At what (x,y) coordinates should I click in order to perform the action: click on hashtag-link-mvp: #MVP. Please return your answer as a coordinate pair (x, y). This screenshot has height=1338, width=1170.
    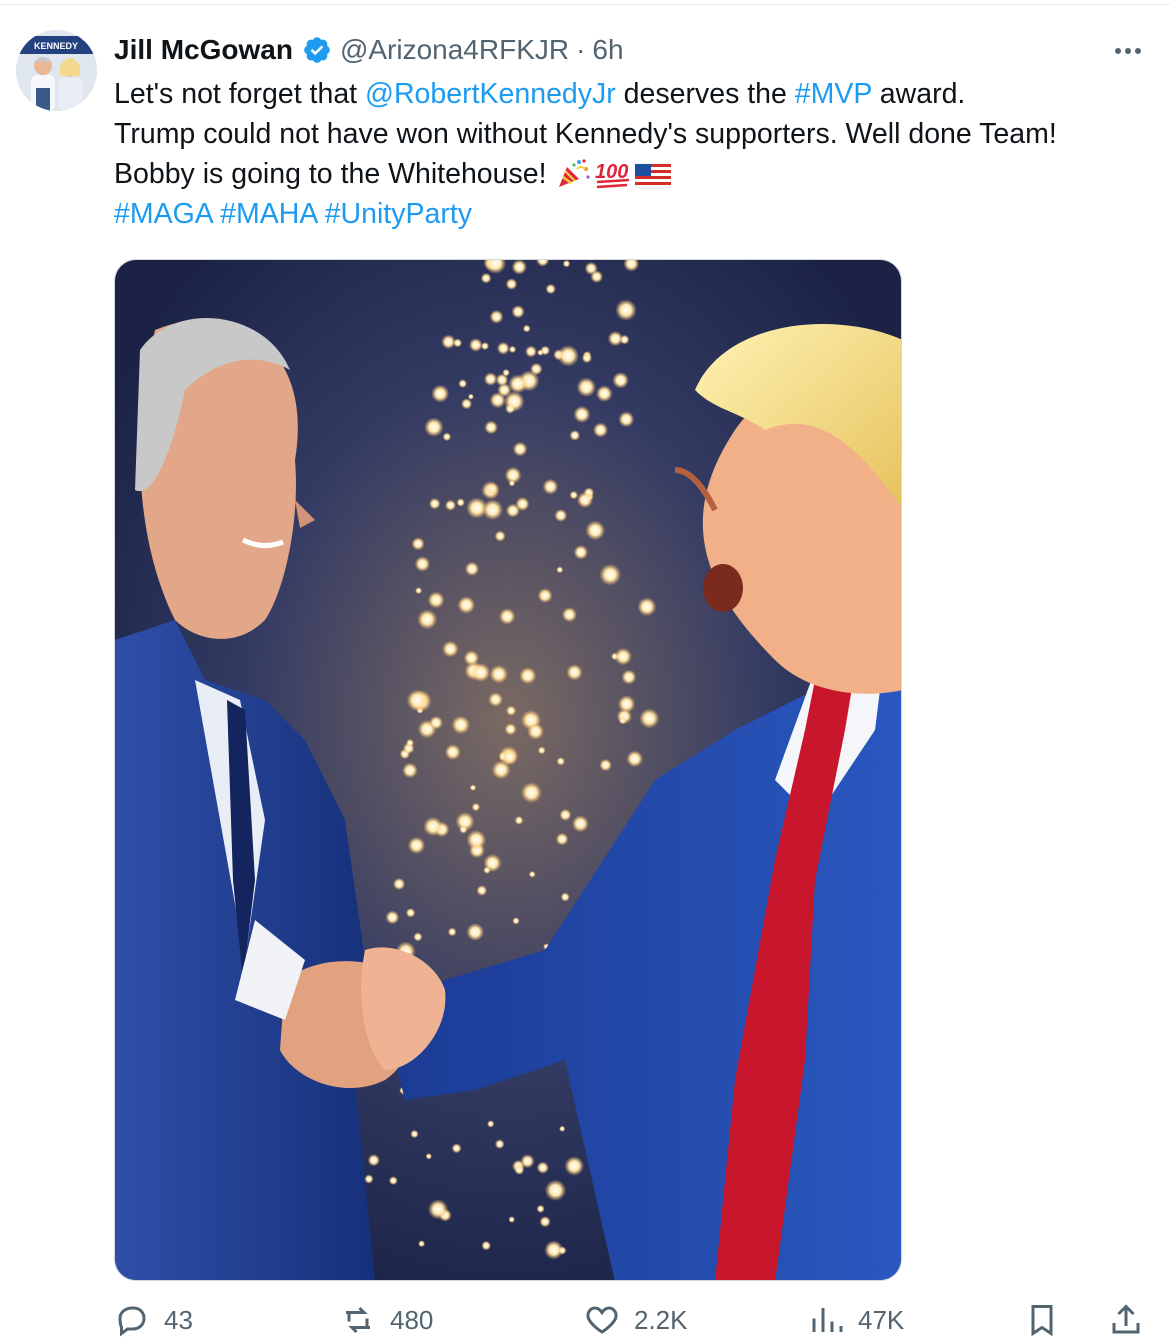
    Looking at the image, I should click on (833, 94).